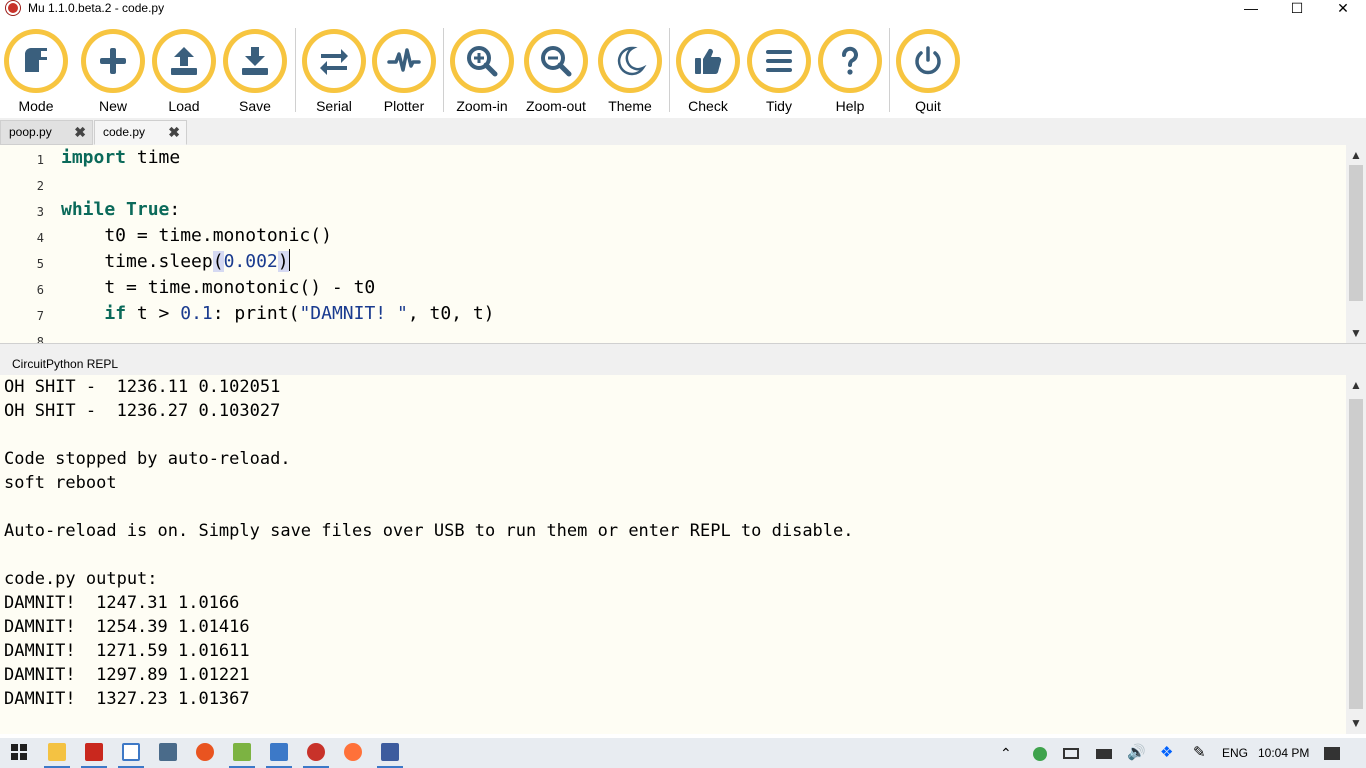  I want to click on check-button: Check, so click(708, 72).